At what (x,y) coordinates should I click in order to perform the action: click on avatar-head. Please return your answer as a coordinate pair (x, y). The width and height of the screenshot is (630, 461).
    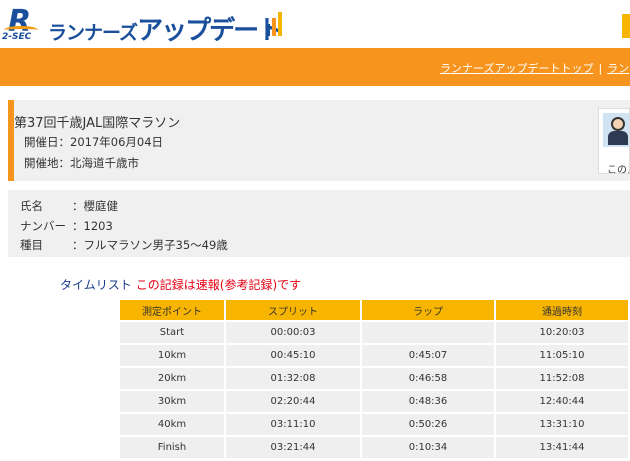
    Looking at the image, I should click on (618, 124).